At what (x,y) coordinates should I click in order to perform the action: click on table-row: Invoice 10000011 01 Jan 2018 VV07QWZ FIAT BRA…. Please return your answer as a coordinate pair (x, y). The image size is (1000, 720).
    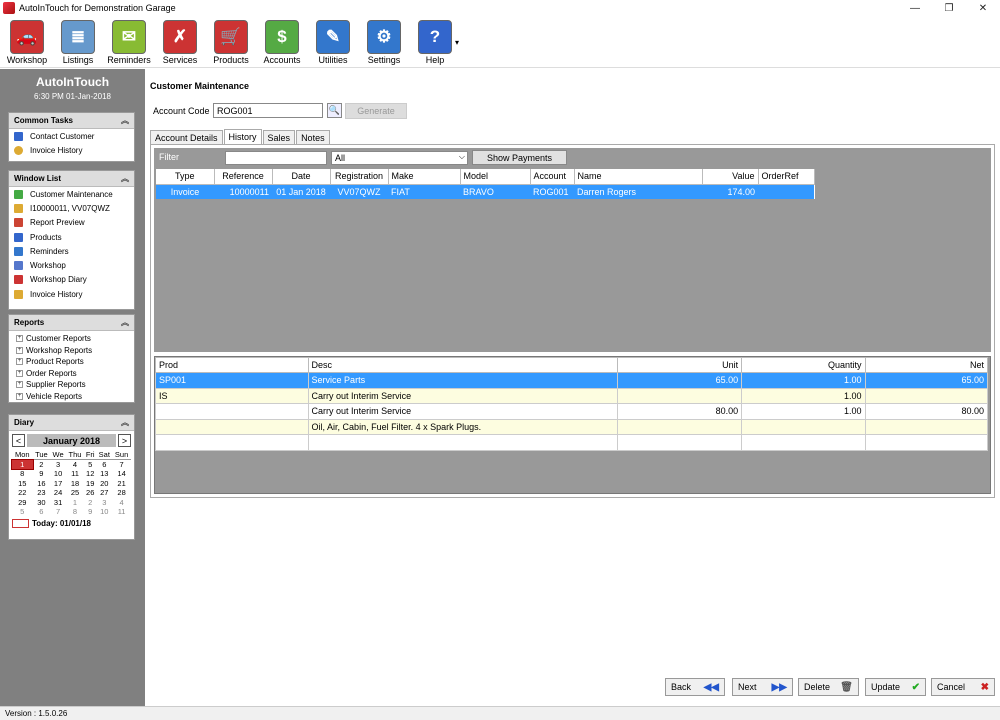
    Looking at the image, I should click on (485, 191).